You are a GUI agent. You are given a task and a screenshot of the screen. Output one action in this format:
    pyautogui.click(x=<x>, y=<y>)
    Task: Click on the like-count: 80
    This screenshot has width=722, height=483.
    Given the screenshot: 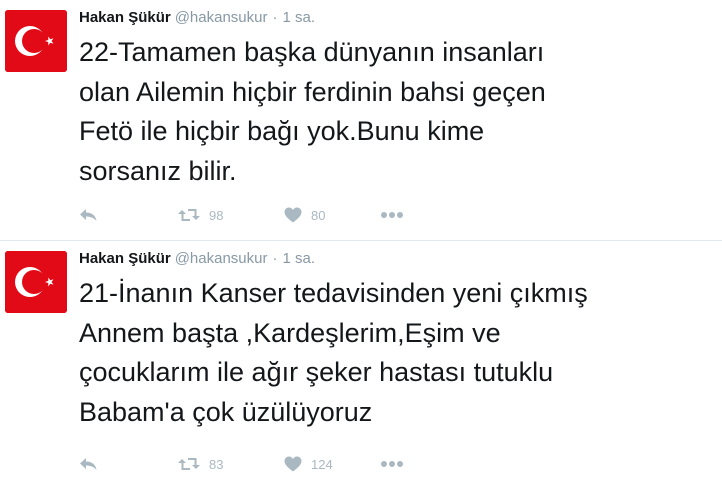 What is the action you would take?
    pyautogui.click(x=318, y=215)
    